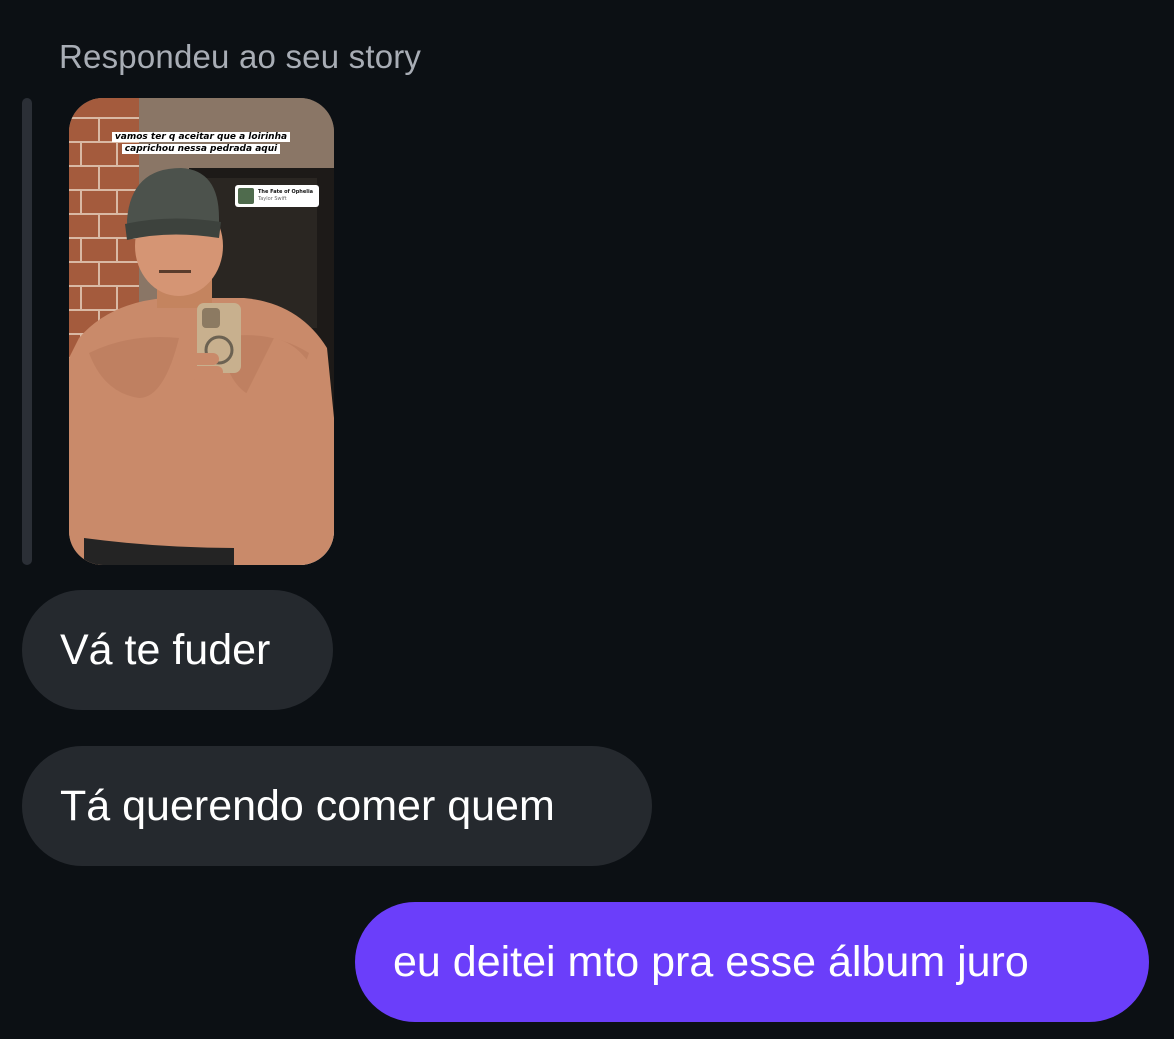 The width and height of the screenshot is (1174, 1039). What do you see at coordinates (201, 137) in the screenshot?
I see `story-caption-line-1: vamos ter q aceitar que a loirinha` at bounding box center [201, 137].